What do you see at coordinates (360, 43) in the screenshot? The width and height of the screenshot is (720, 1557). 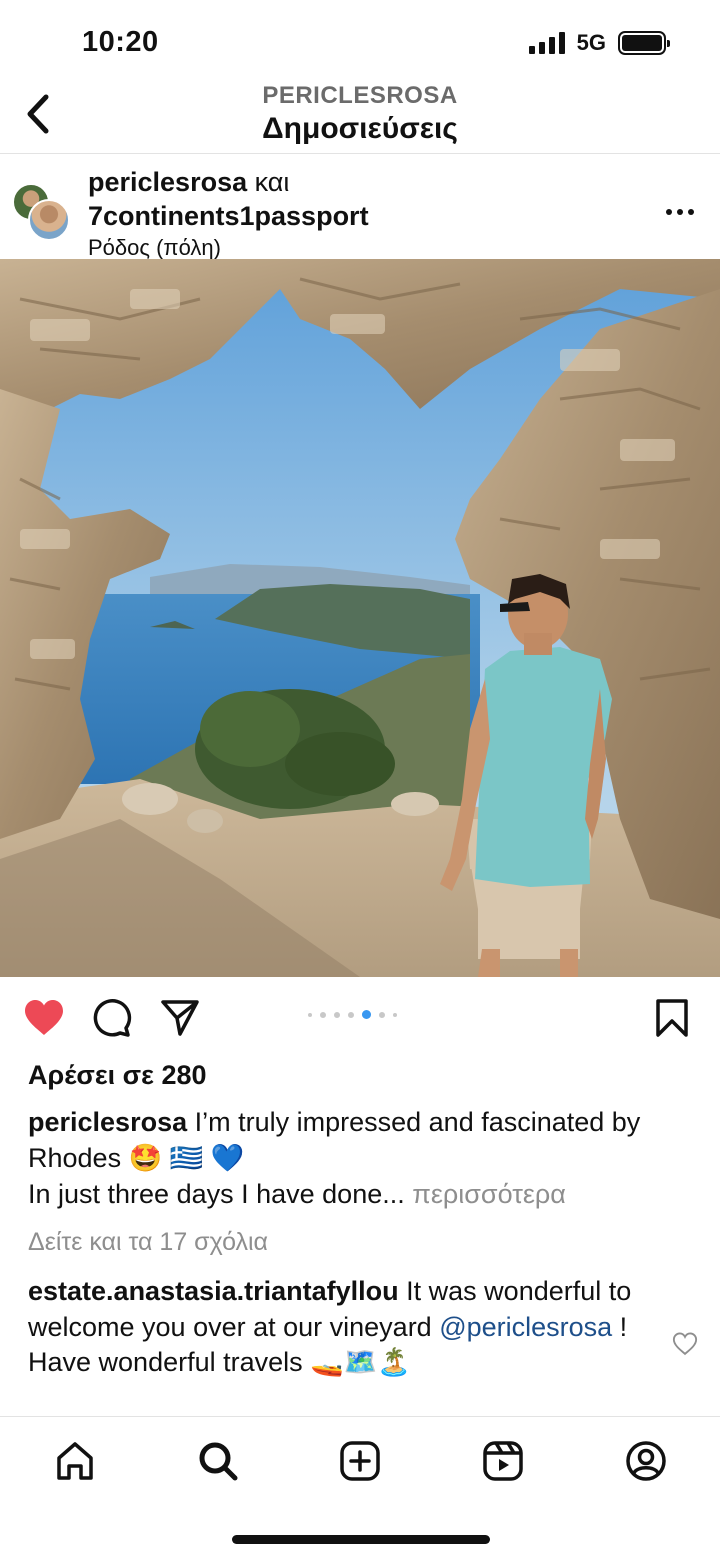 I see `status-bar: 10:20 5G` at bounding box center [360, 43].